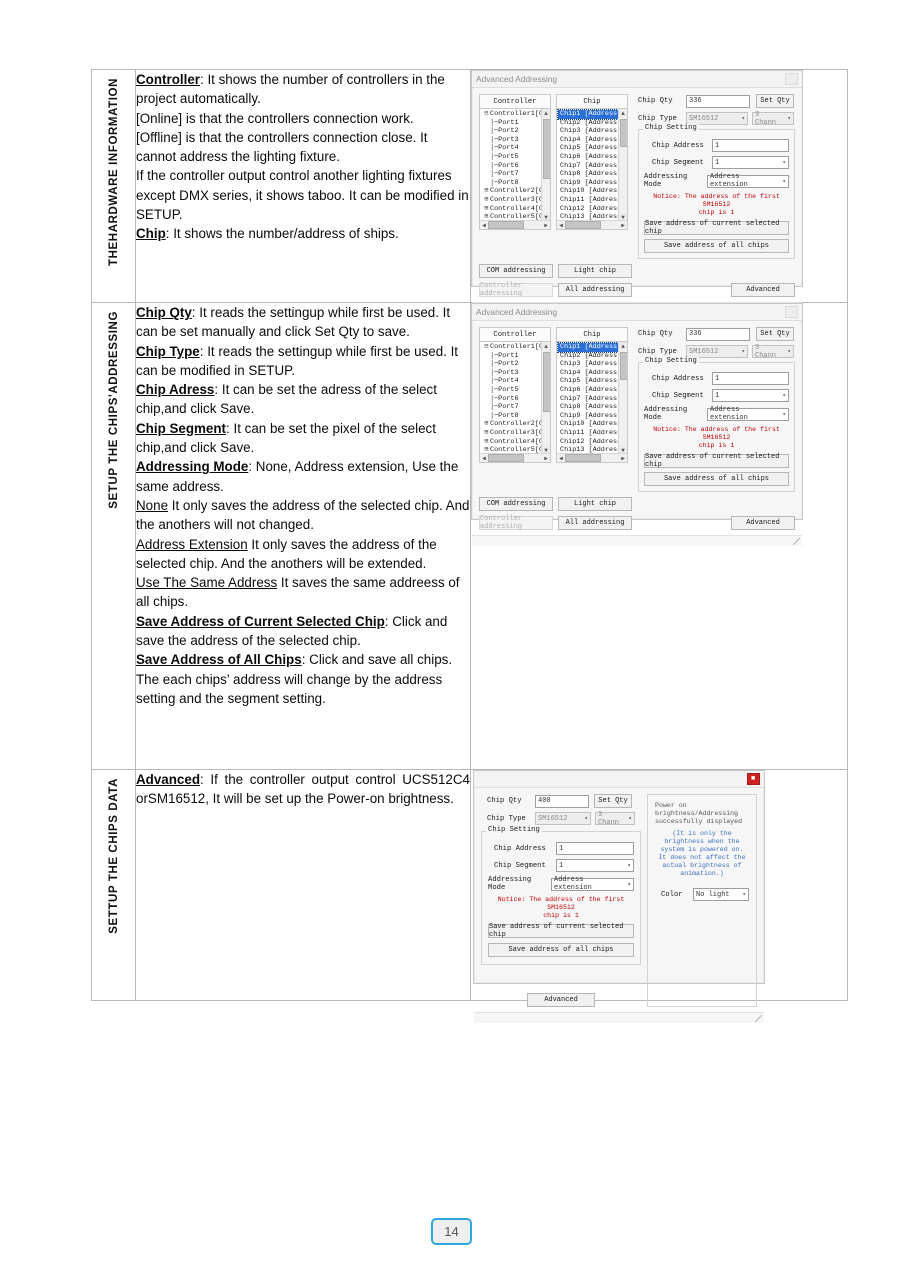 This screenshot has height=1274, width=900. Describe the element at coordinates (791, 312) in the screenshot. I see `close-icon` at that location.